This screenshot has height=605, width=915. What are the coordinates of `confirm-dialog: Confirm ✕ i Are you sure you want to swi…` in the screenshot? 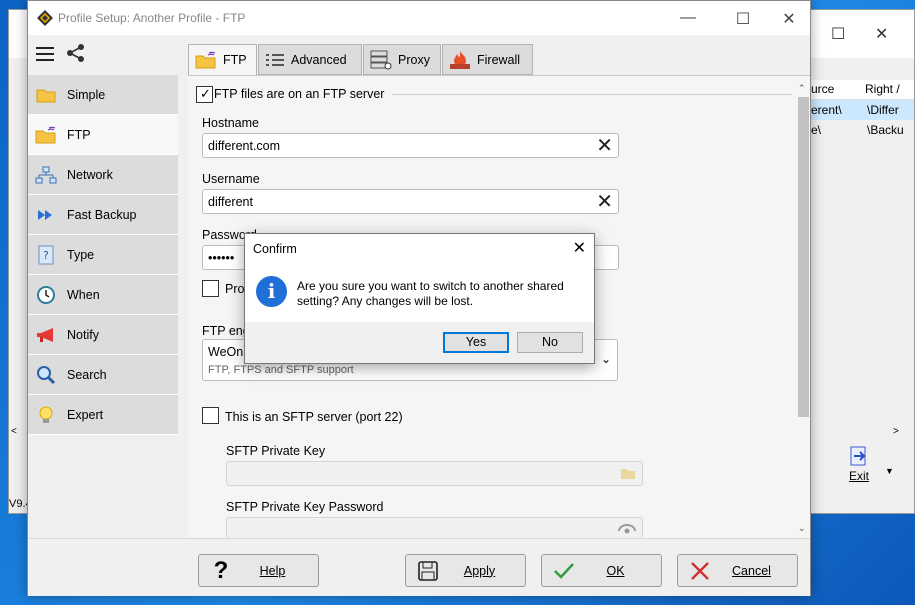 It's located at (419, 298).